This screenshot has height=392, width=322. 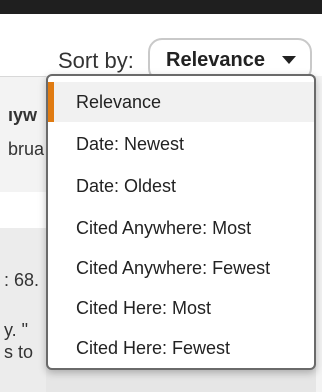 What do you see at coordinates (23, 210) in the screenshot?
I see `result-divider-fragment` at bounding box center [23, 210].